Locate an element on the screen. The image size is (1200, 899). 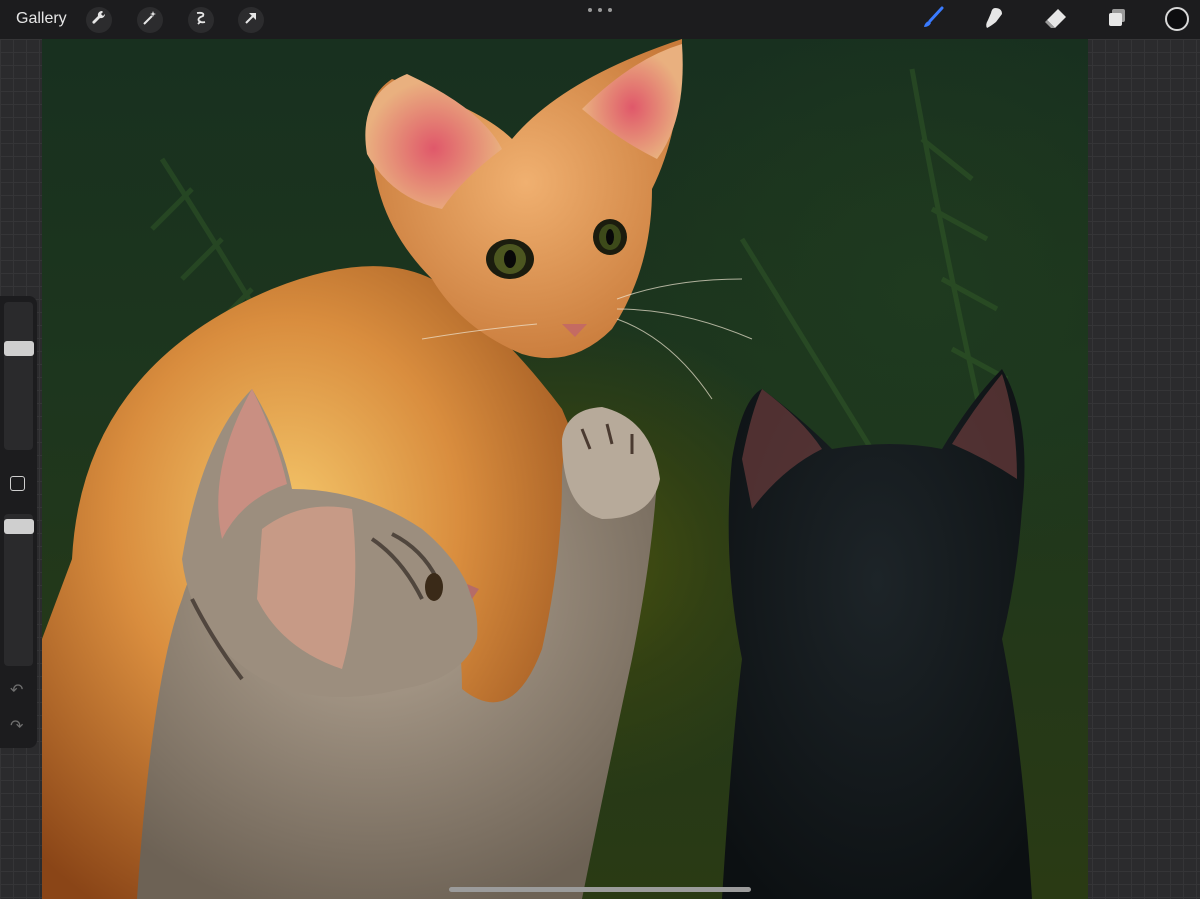
left-sidebar: ↶ ↷ is located at coordinates (18, 522).